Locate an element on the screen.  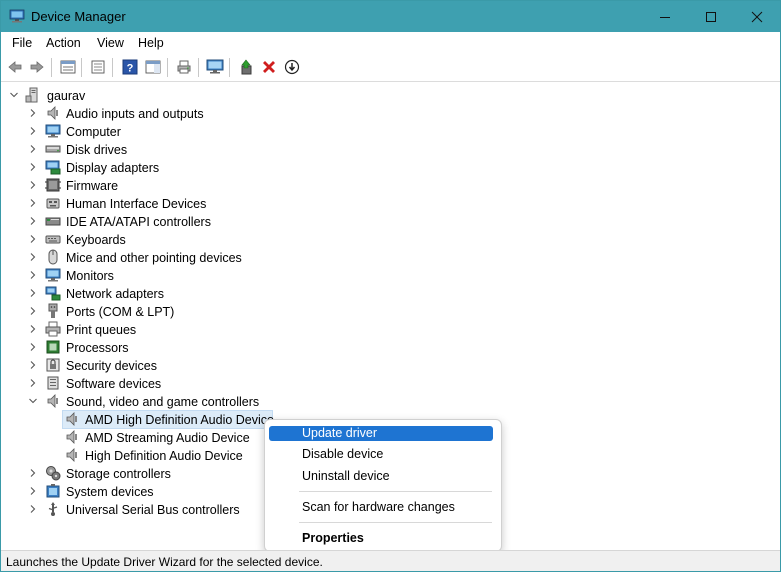
close-icon is located at coordinates (757, 16).